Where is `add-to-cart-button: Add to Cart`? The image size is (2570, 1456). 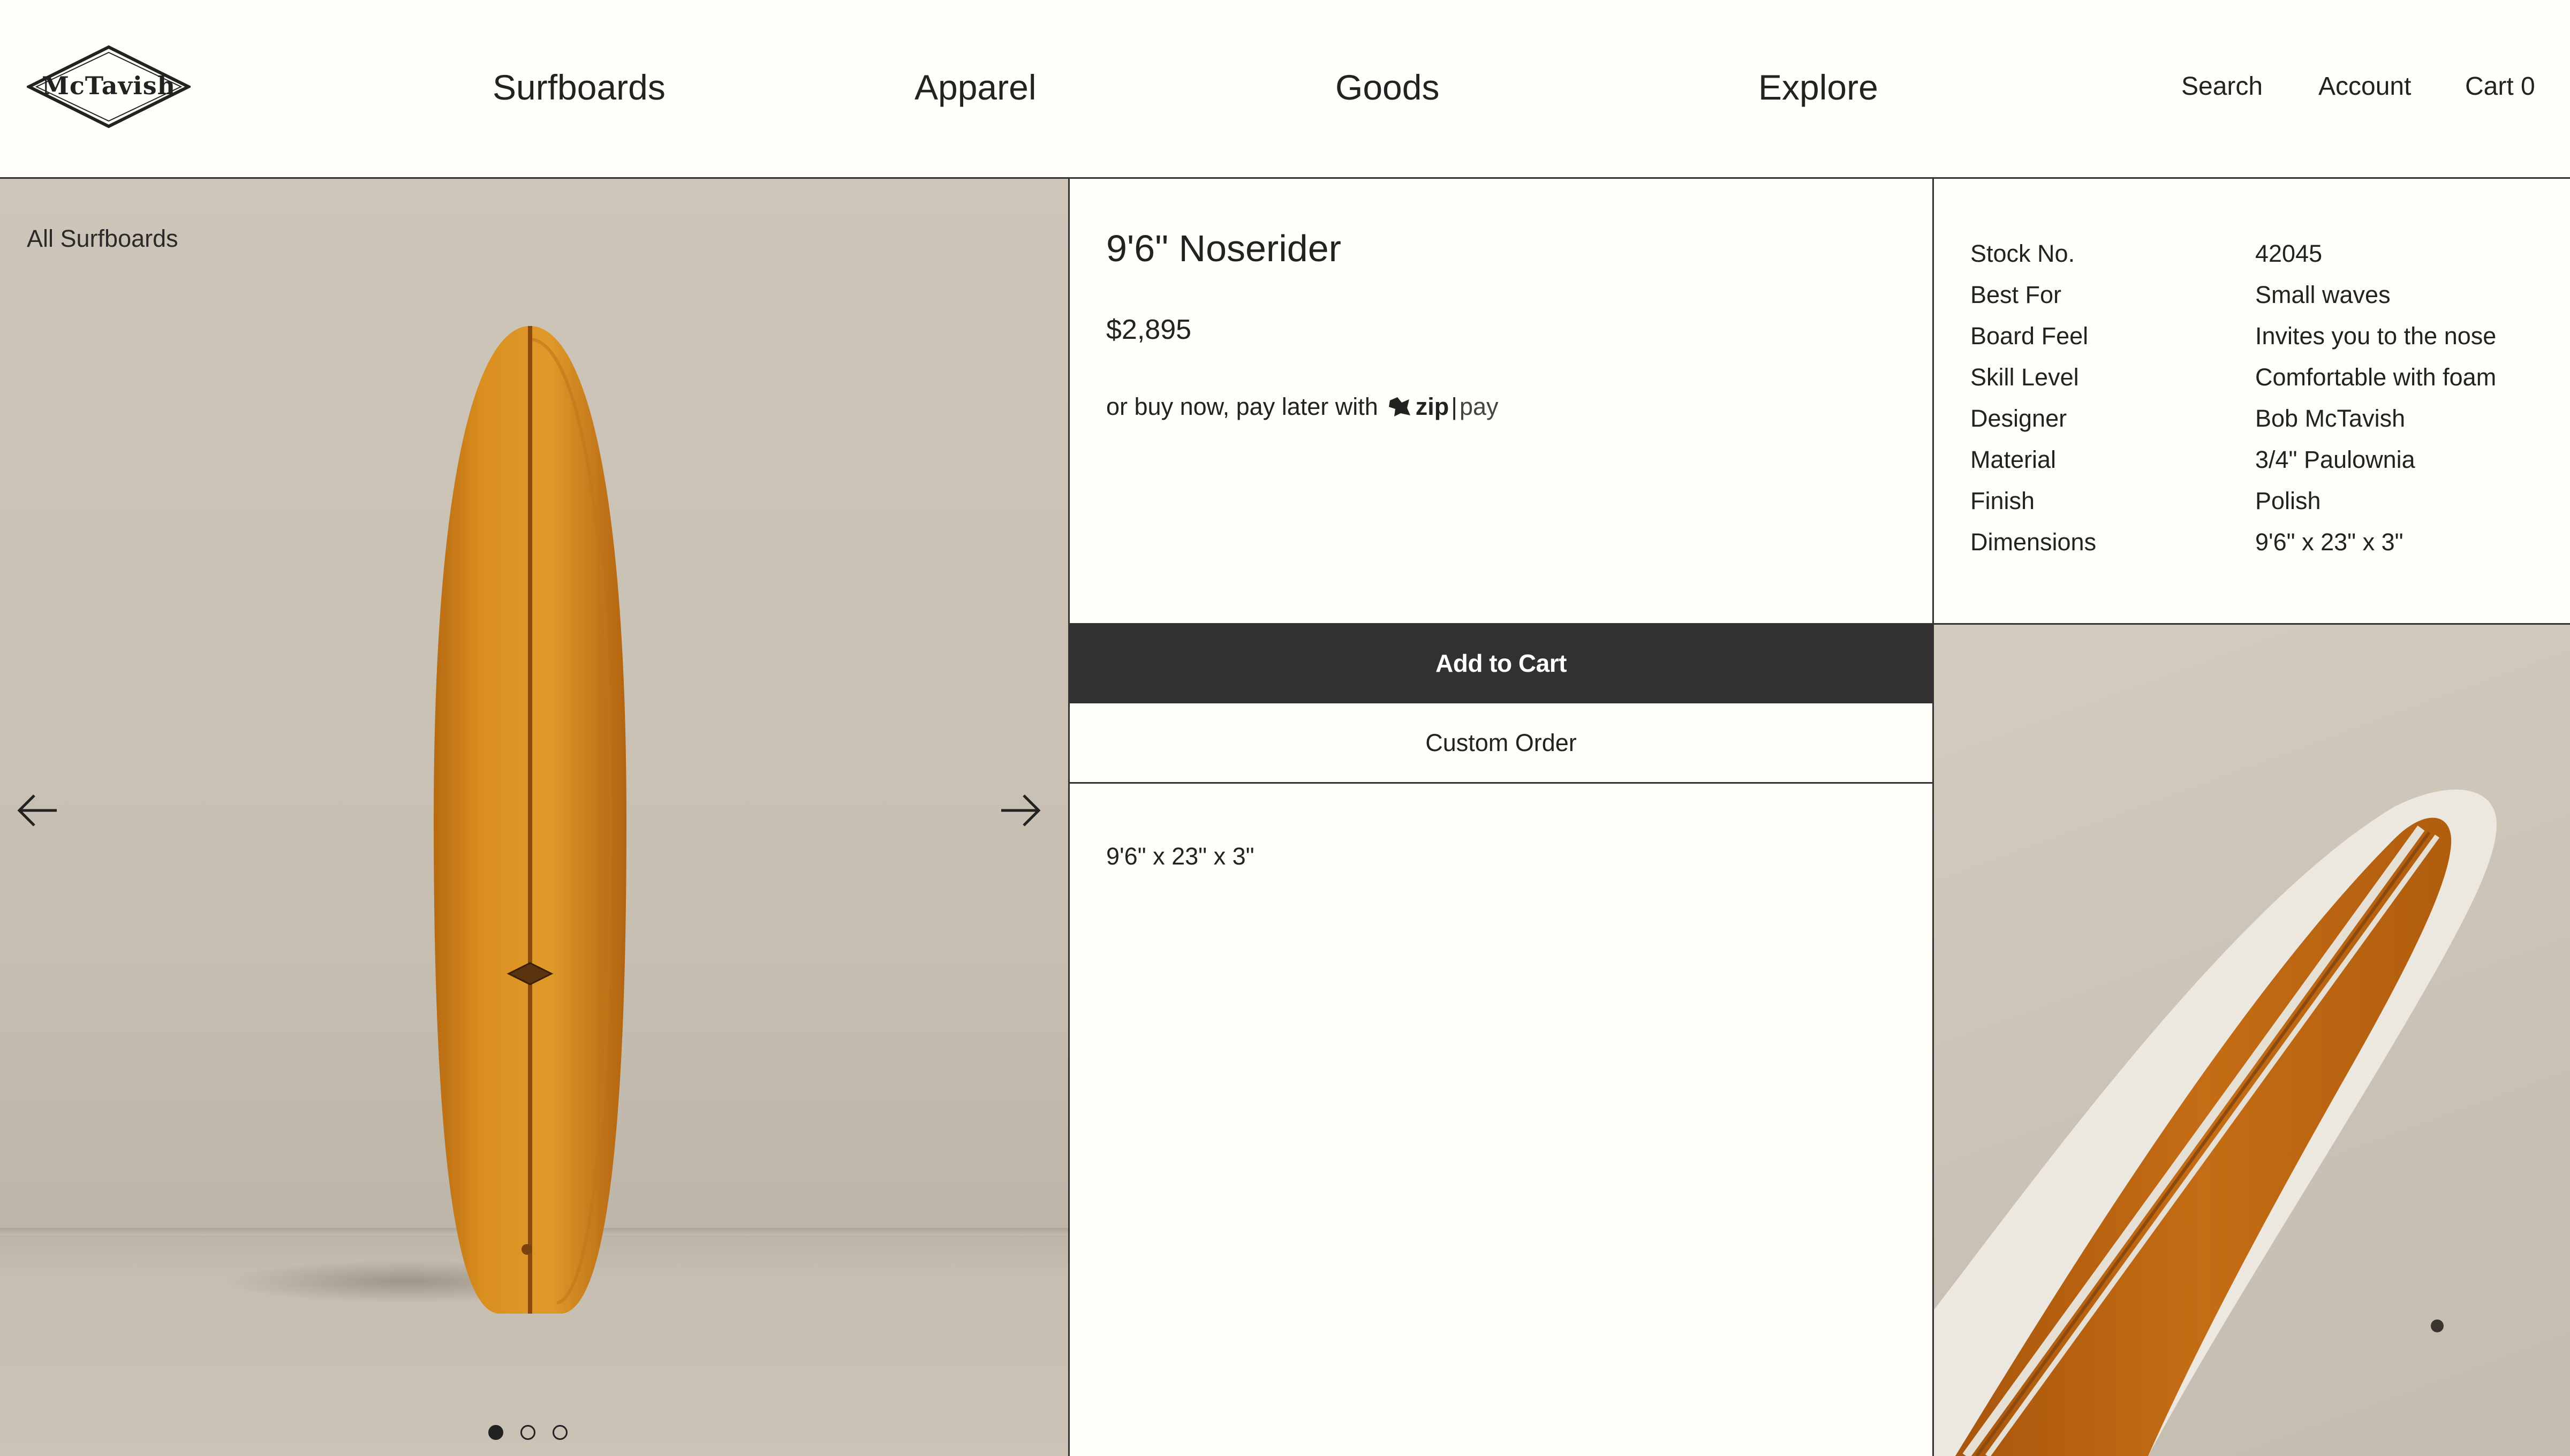 add-to-cart-button: Add to Cart is located at coordinates (1501, 663).